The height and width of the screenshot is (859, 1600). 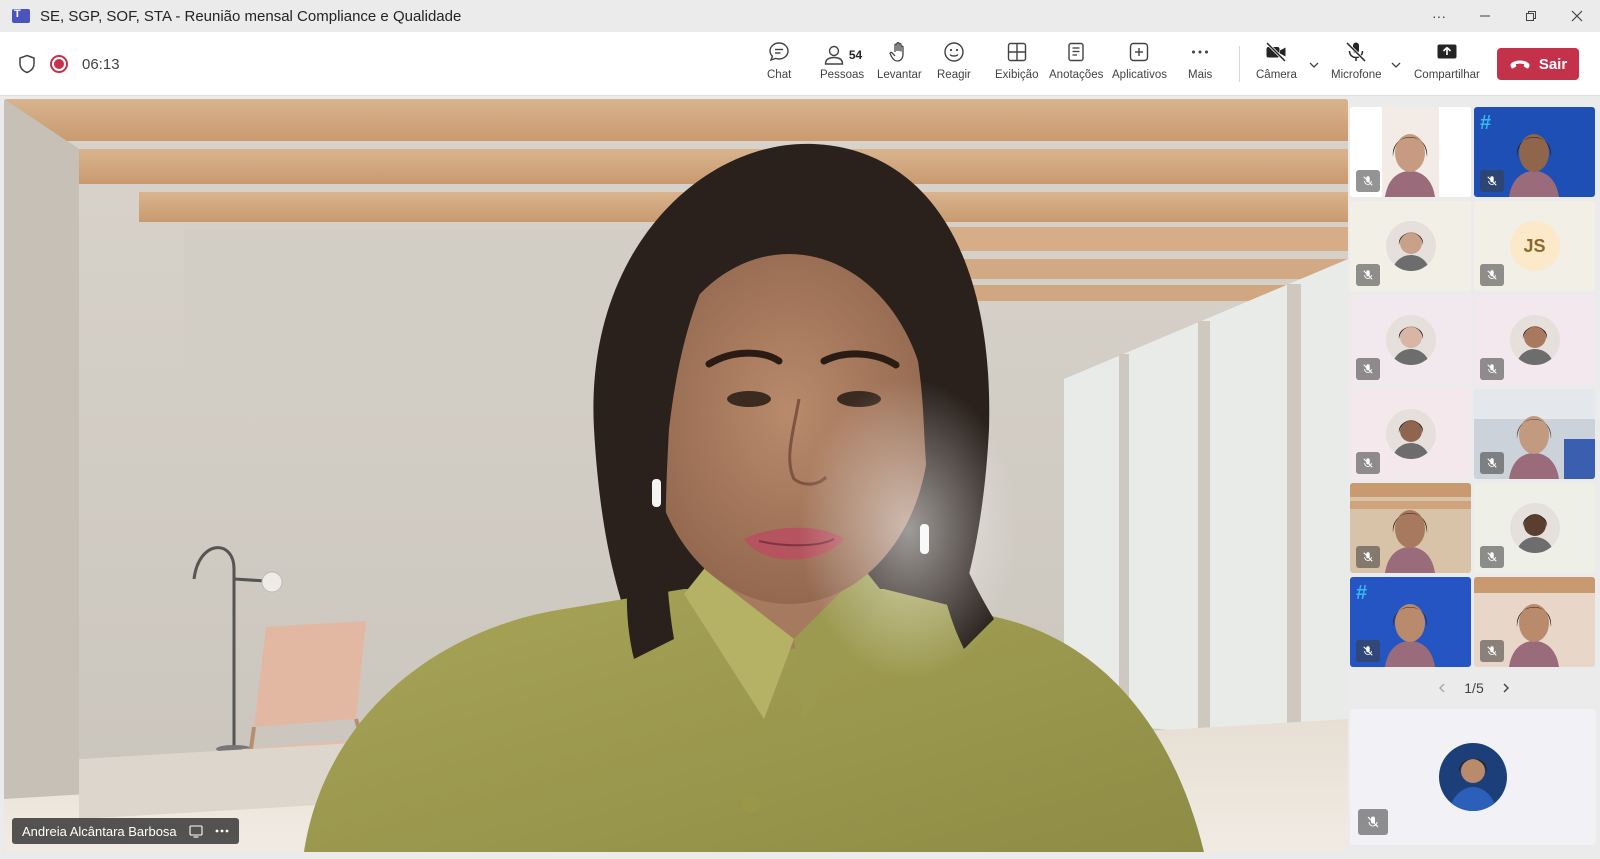 What do you see at coordinates (1139, 65) in the screenshot?
I see `apps-button: Aplicativos` at bounding box center [1139, 65].